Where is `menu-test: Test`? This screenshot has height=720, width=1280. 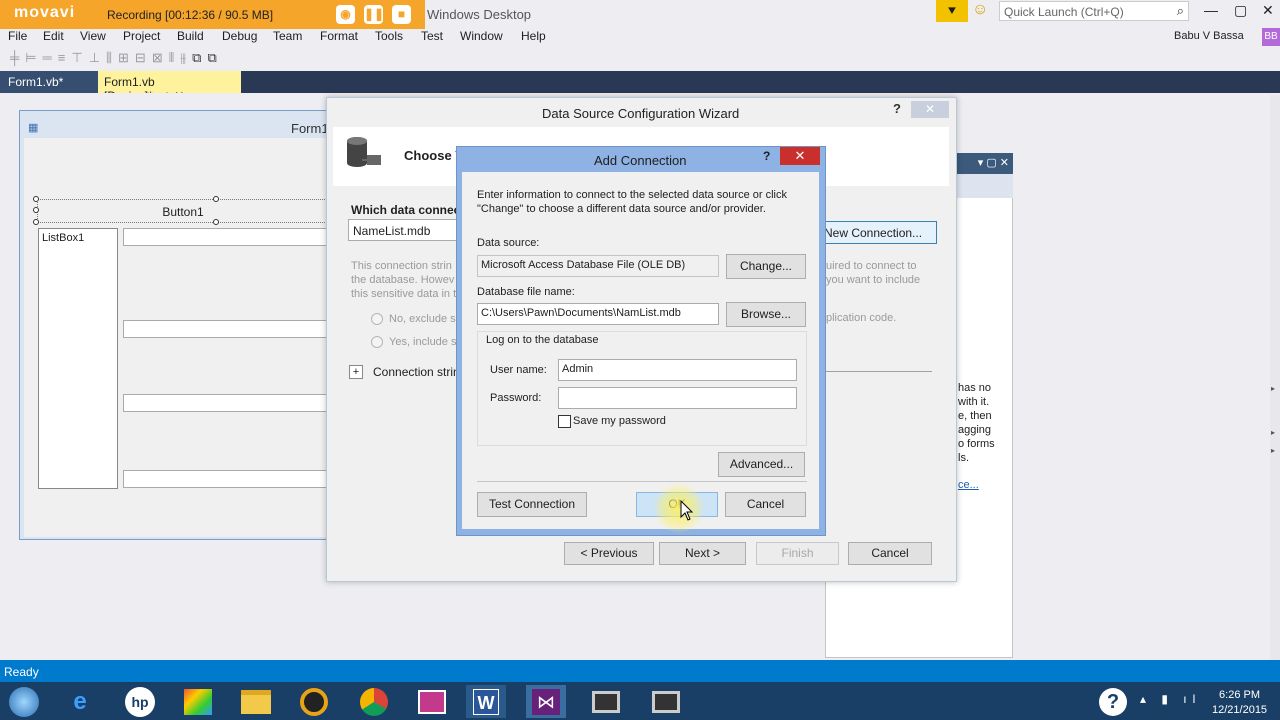 menu-test: Test is located at coordinates (432, 36).